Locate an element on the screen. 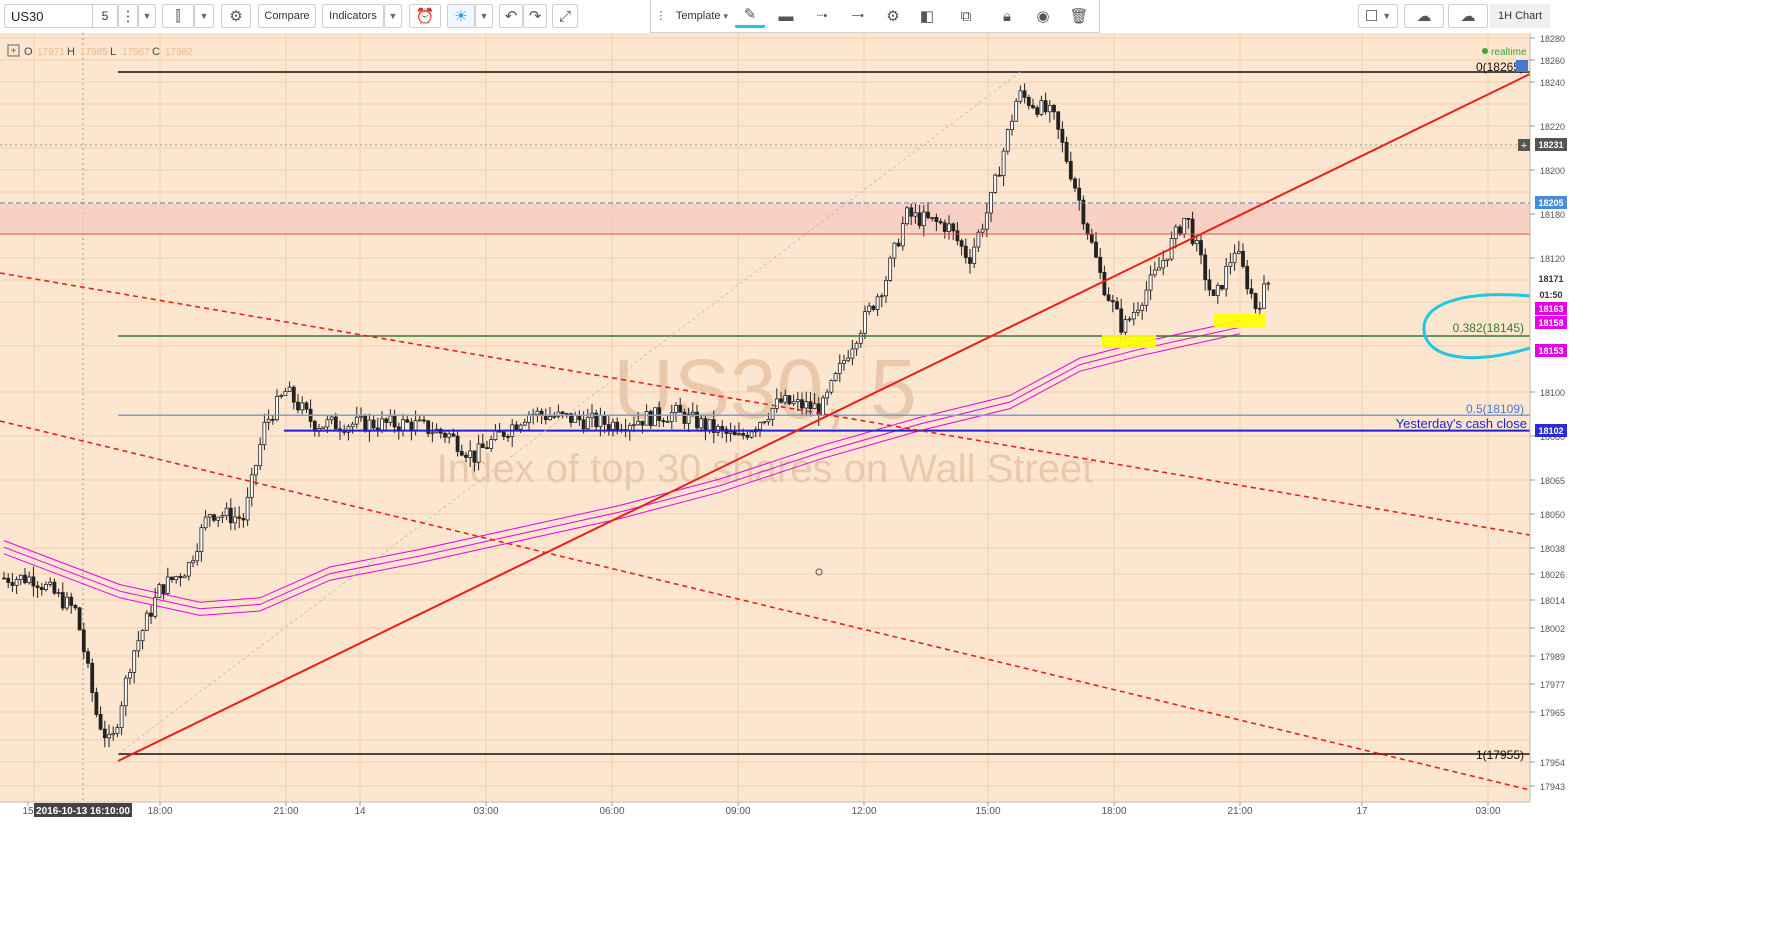 Image resolution: width=1777 pixels, height=929 pixels. undo-button: ↶ is located at coordinates (511, 16).